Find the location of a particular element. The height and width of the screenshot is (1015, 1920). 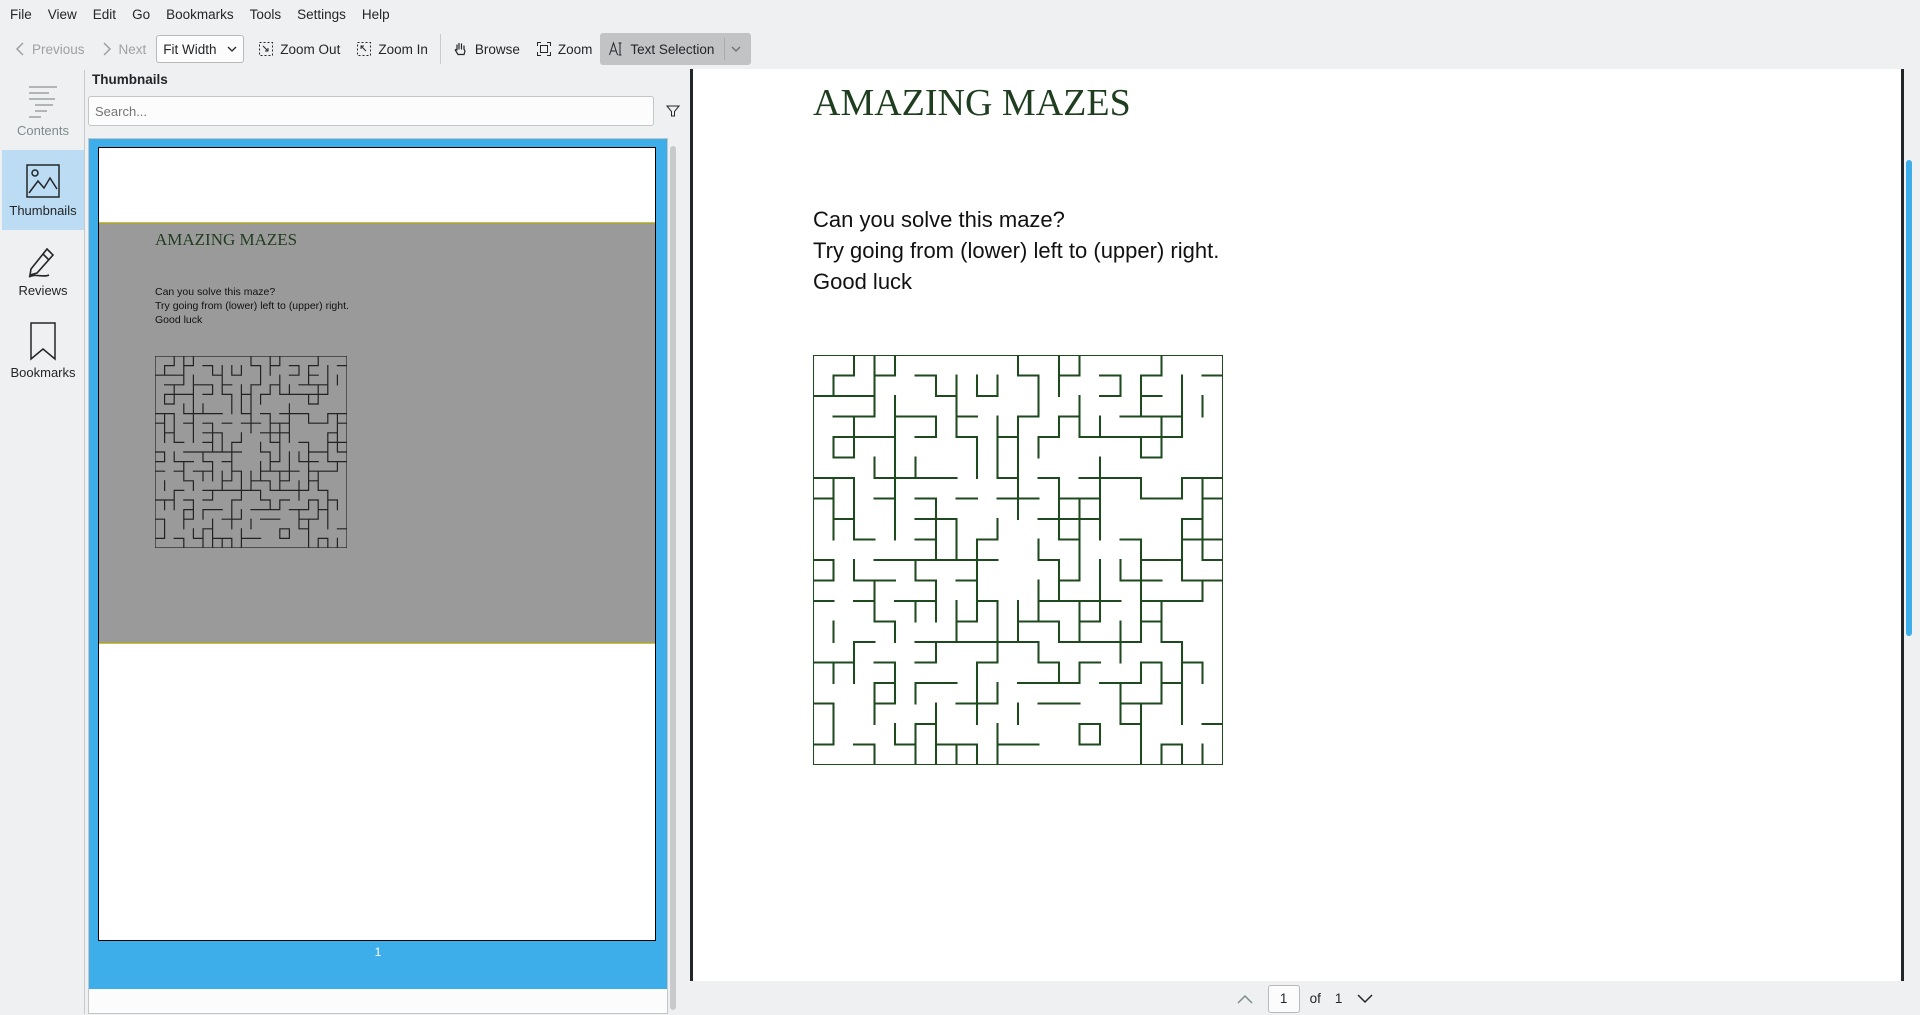

chevron-left-icon is located at coordinates (19, 49).